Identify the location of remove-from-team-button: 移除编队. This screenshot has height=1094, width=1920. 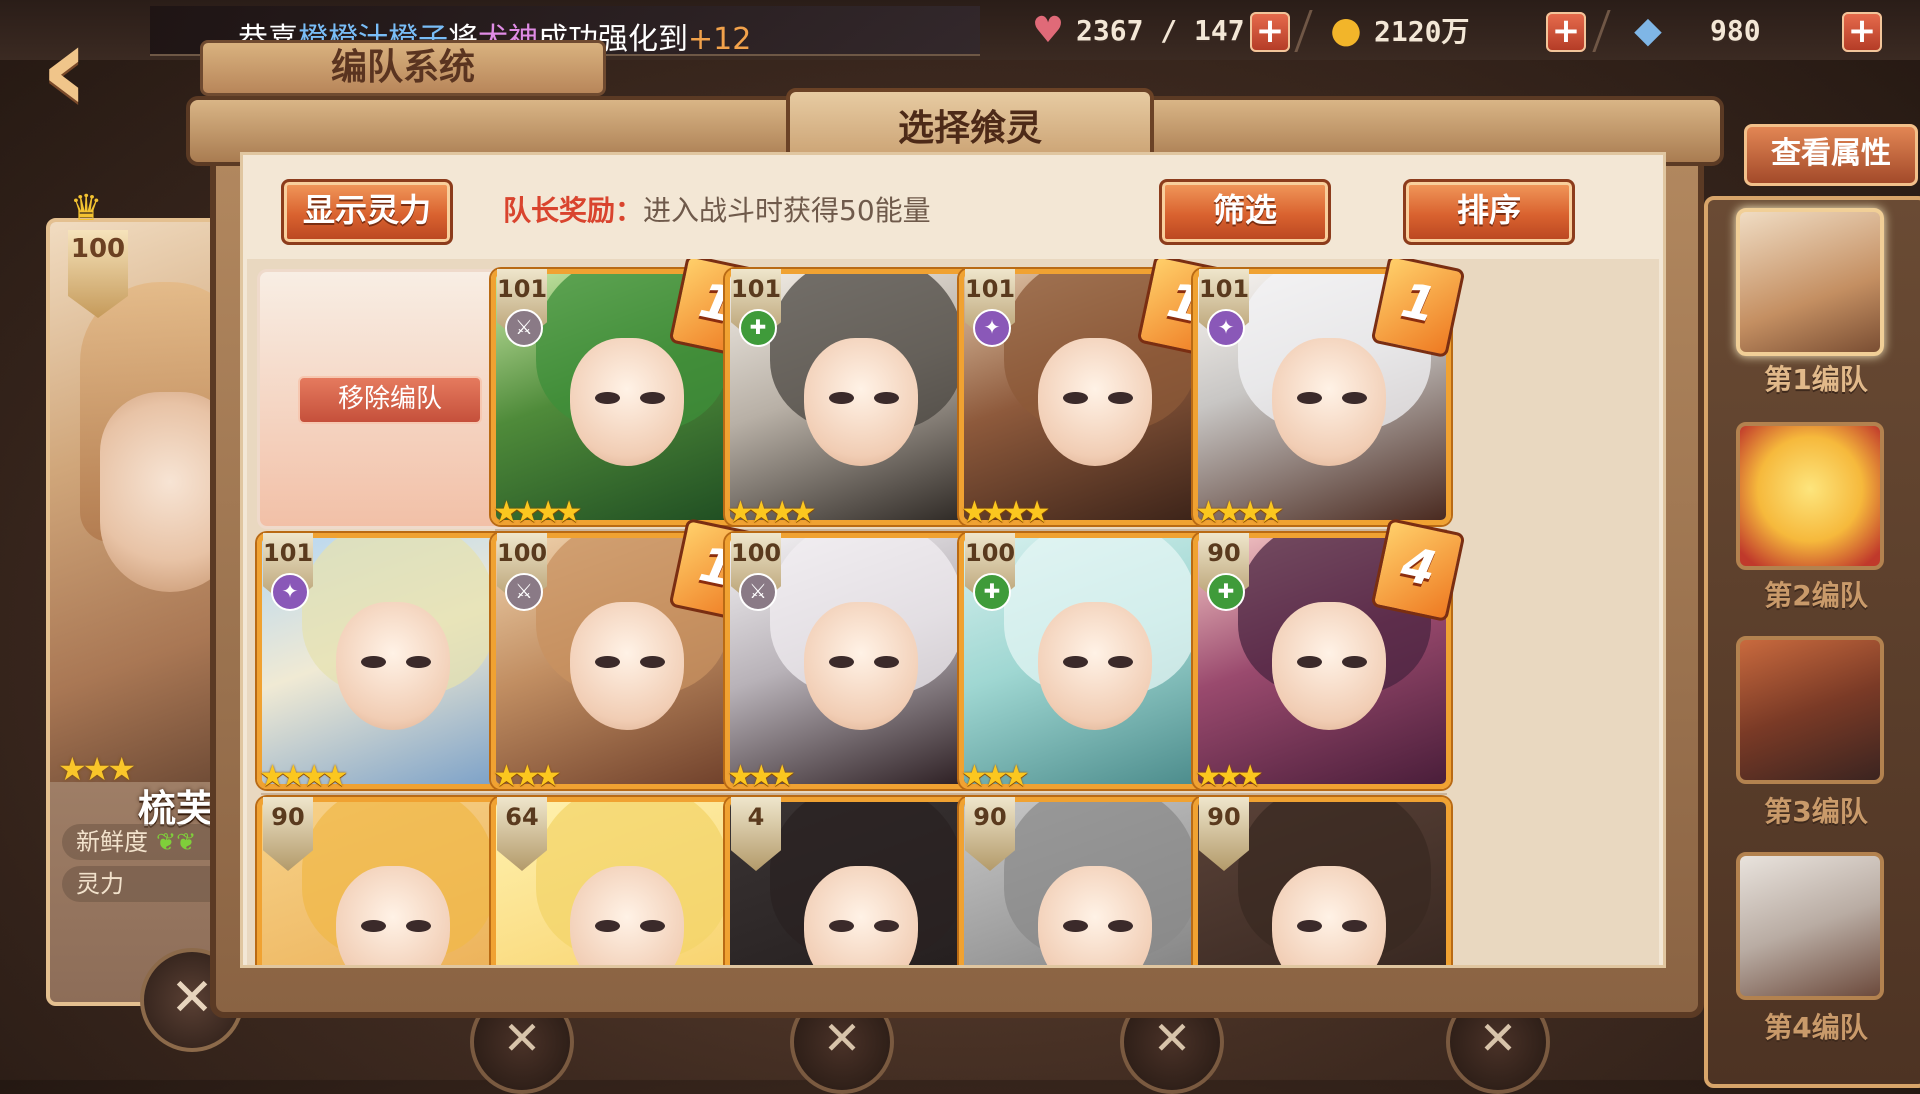
(390, 400).